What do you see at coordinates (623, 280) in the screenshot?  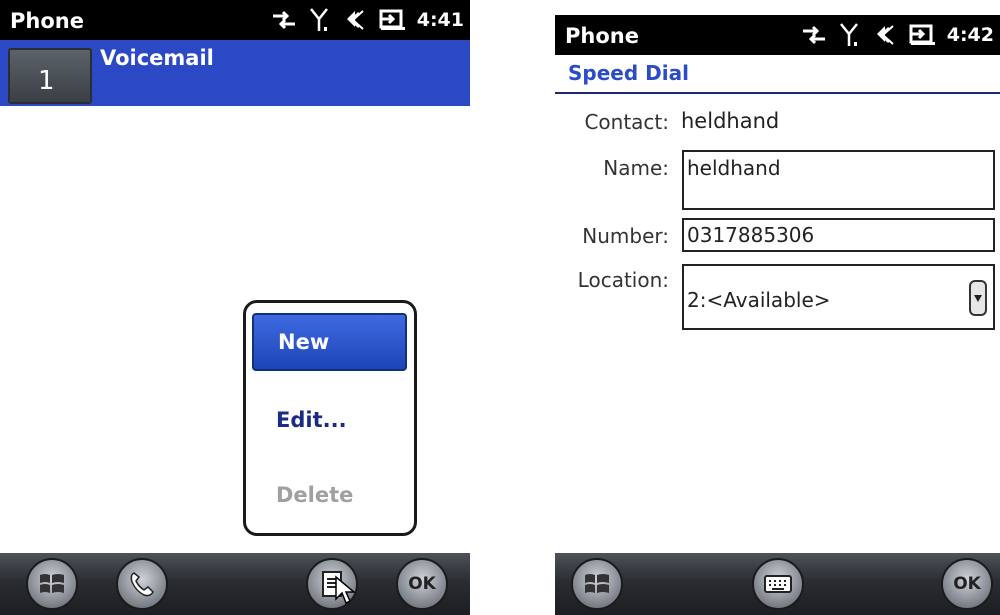 I see `location-label: Location:` at bounding box center [623, 280].